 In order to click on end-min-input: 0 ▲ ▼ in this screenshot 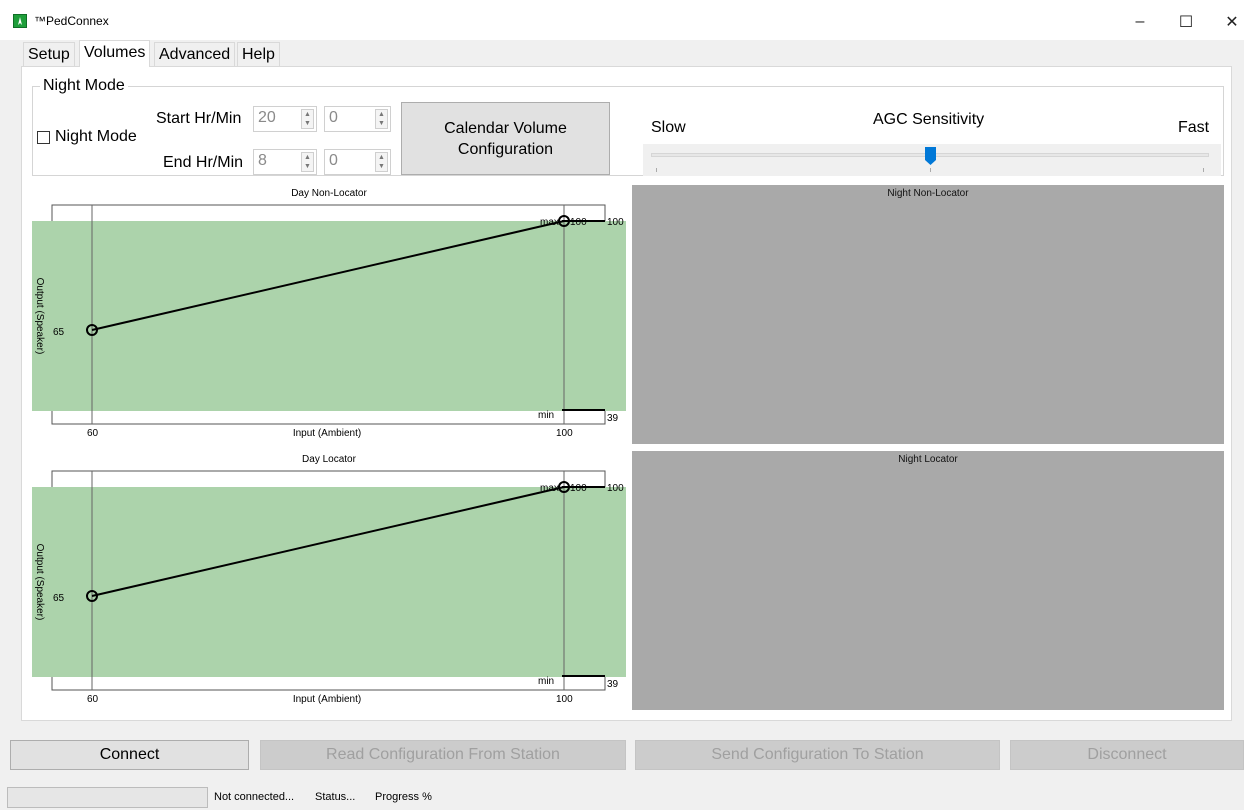, I will do `click(357, 162)`.